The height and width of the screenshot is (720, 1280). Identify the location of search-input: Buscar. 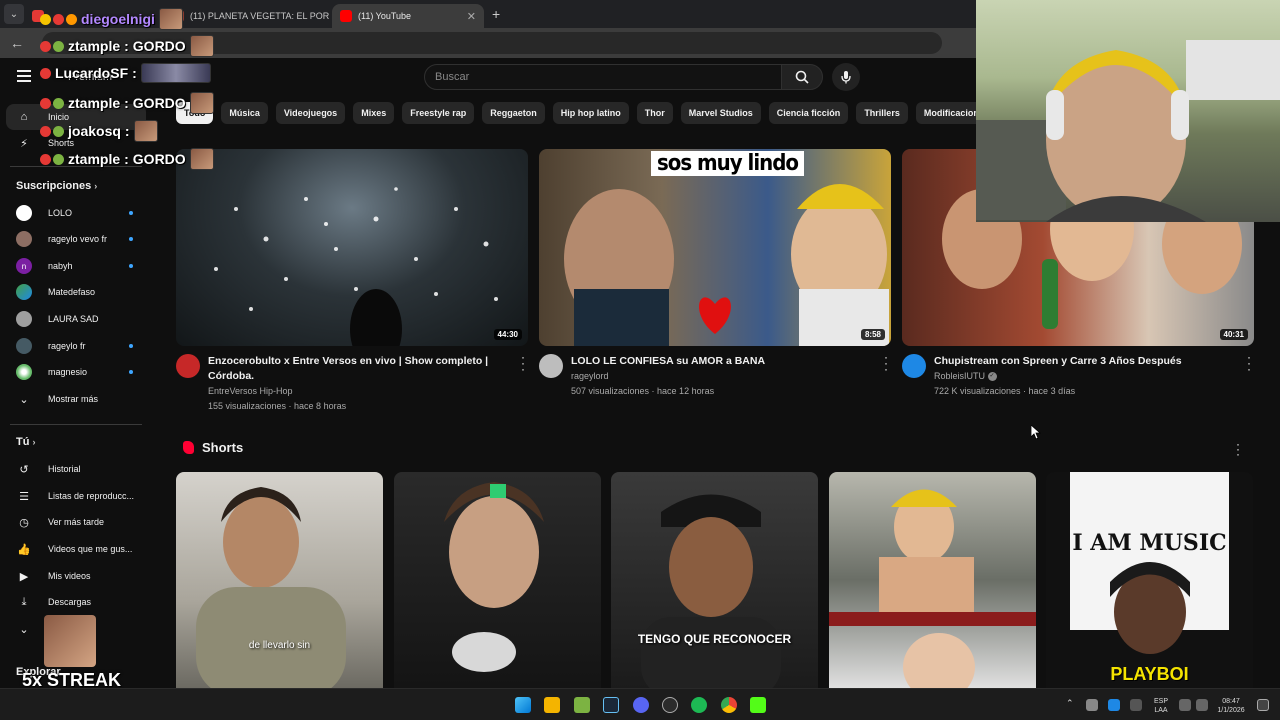
(603, 77).